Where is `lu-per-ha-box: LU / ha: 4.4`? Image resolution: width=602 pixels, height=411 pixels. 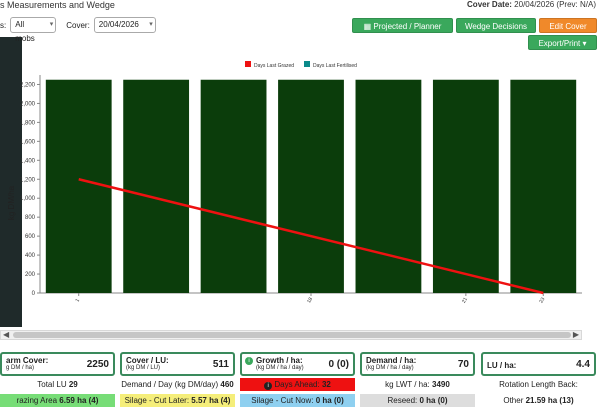
lu-per-ha-box: LU / ha: 4.4 is located at coordinates (538, 364).